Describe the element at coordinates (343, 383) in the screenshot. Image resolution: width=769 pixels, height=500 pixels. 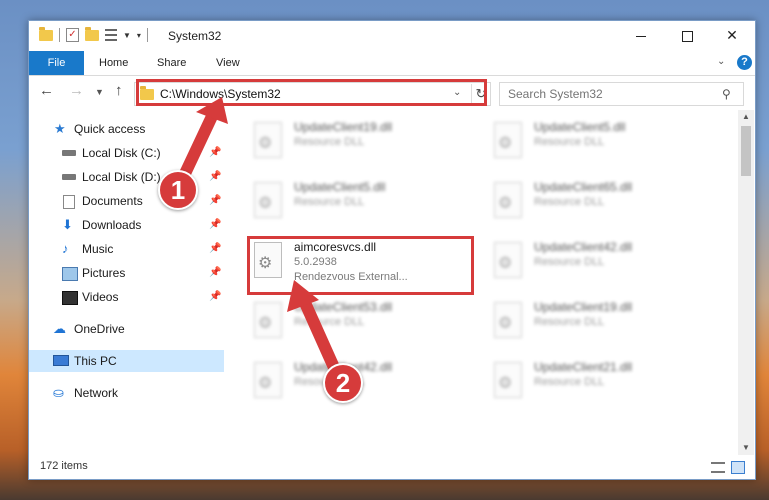
I see `callout-step-2: 2` at that location.